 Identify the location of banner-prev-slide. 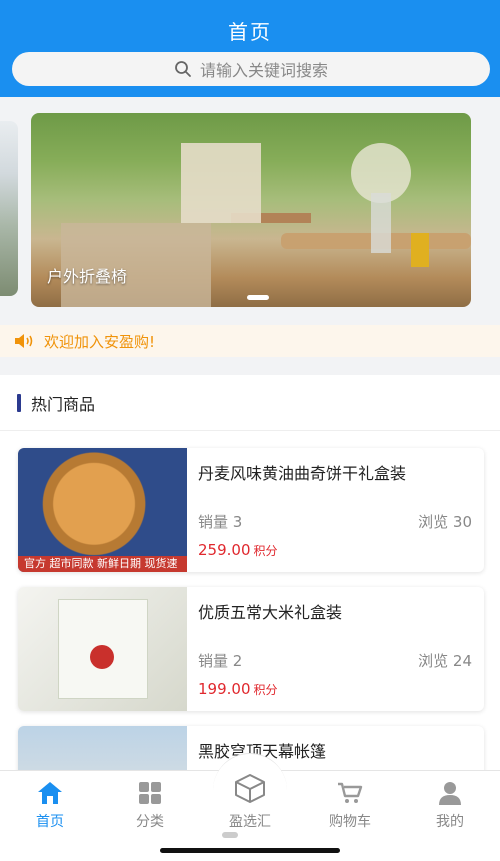
(9, 208).